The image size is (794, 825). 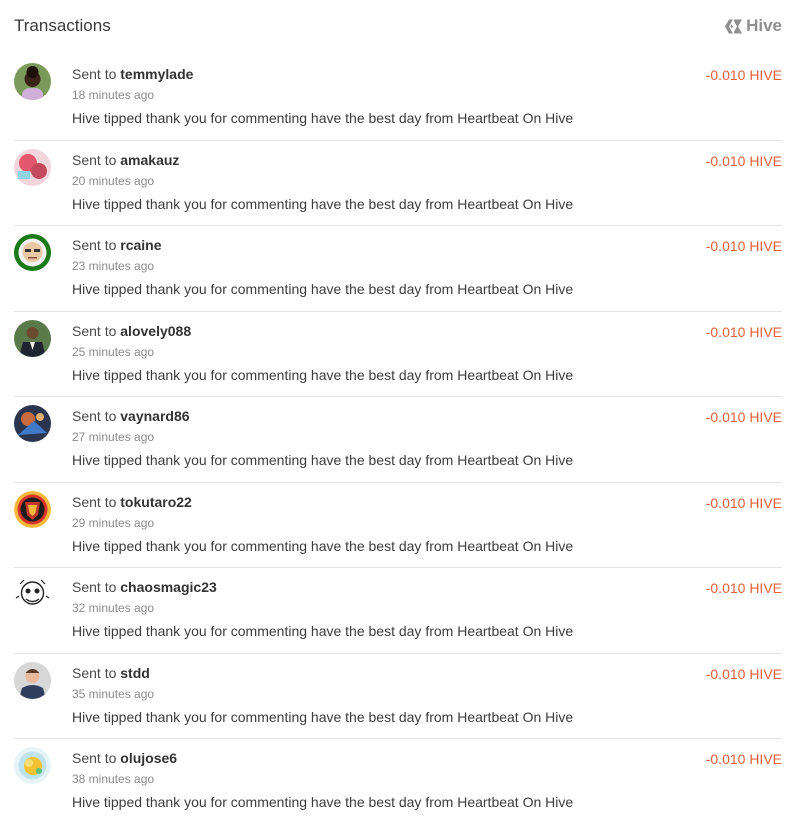 What do you see at coordinates (168, 587) in the screenshot?
I see `recipient-username: chaosmagic23` at bounding box center [168, 587].